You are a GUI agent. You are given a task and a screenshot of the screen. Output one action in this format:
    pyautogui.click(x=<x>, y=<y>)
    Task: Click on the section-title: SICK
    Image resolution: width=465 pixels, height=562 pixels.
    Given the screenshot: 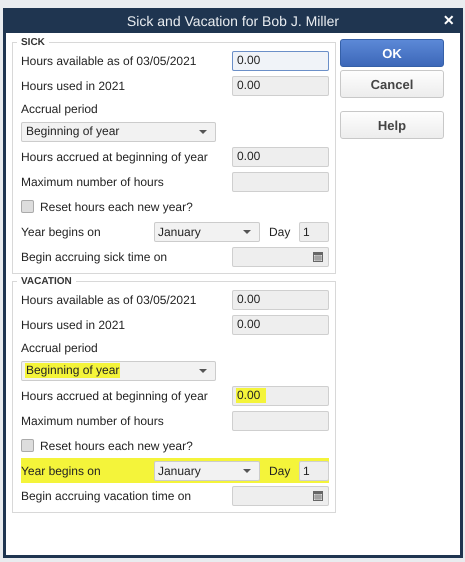 What is the action you would take?
    pyautogui.click(x=33, y=42)
    